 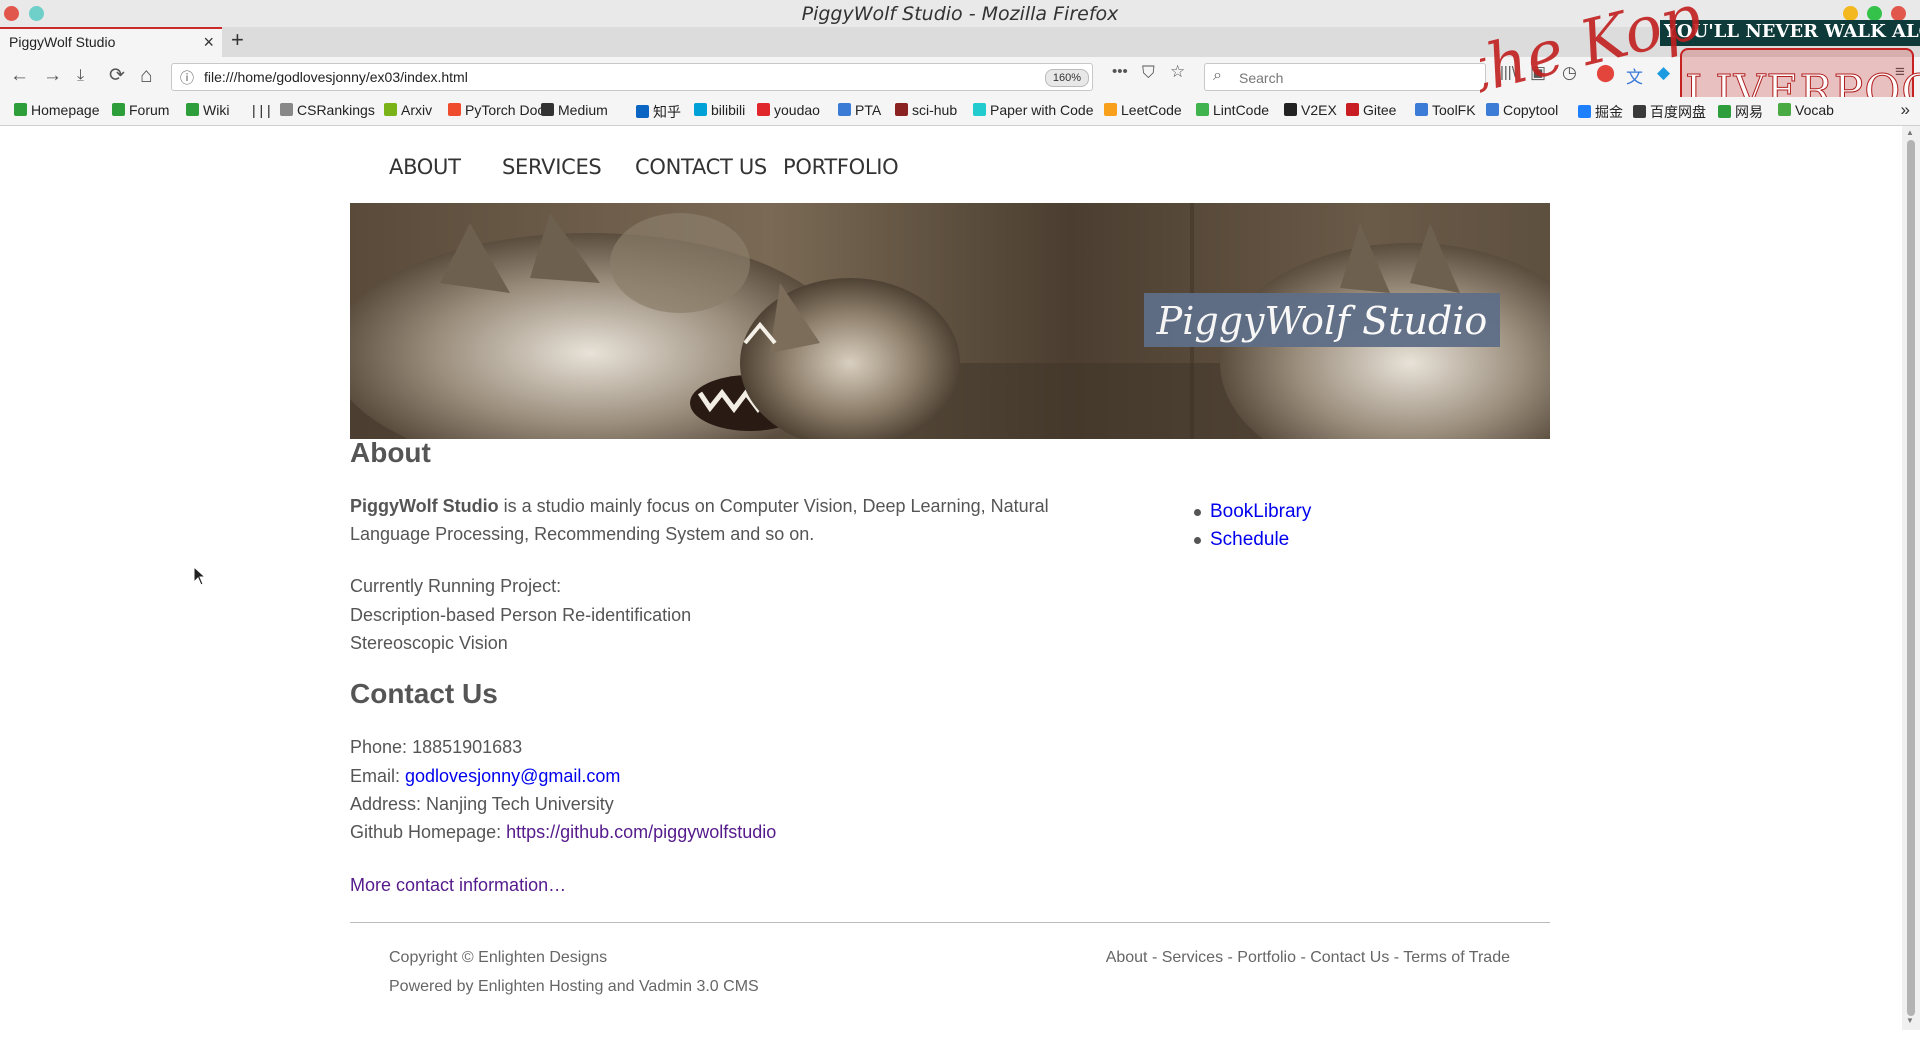 I want to click on window-close-right-icon, so click(x=1898, y=13).